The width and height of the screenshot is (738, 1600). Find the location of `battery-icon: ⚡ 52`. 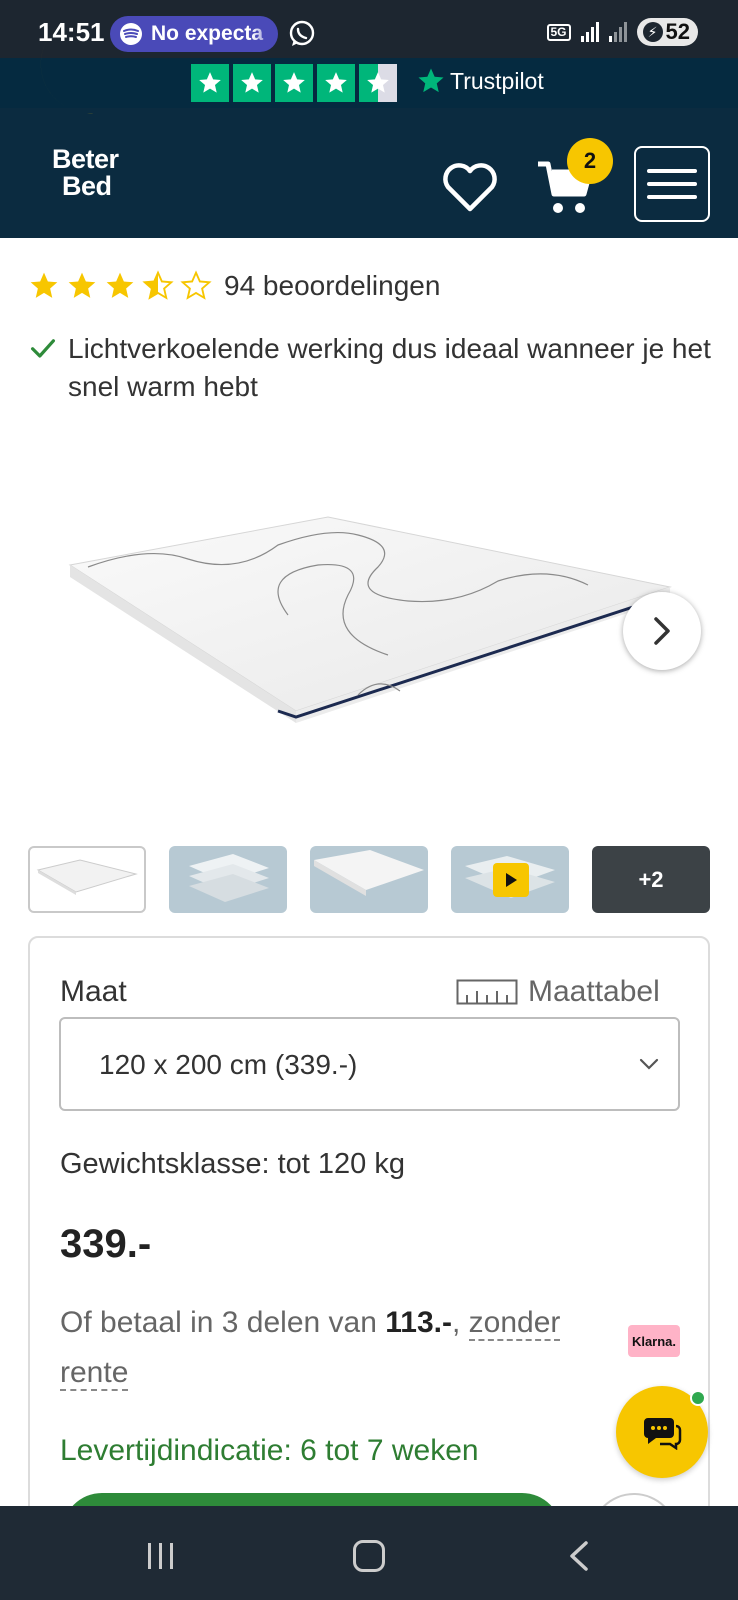

battery-icon: ⚡ 52 is located at coordinates (667, 32).